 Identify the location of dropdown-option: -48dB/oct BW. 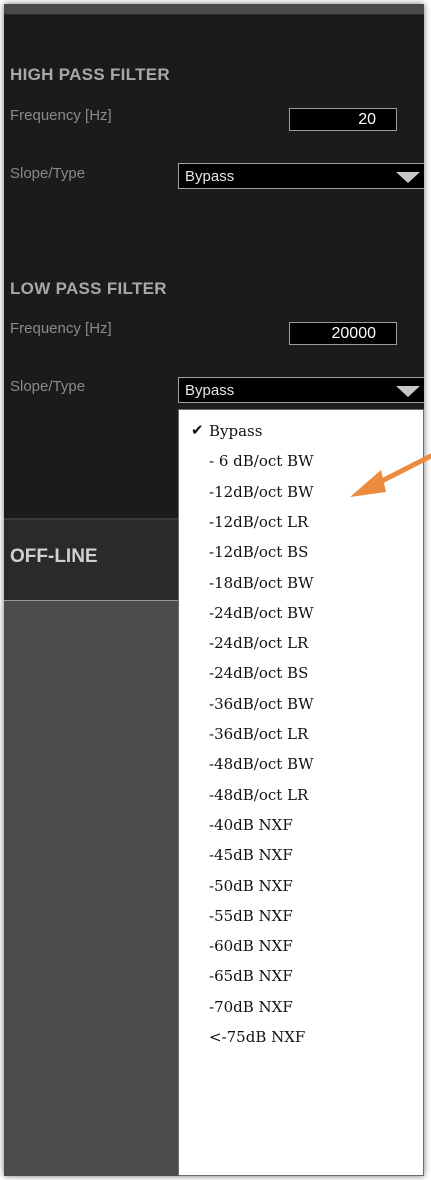
(261, 769).